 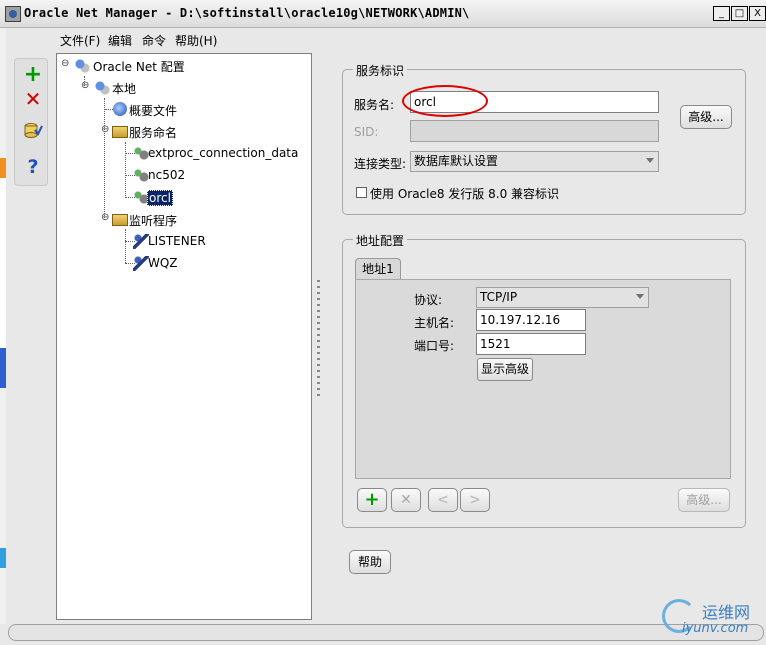 I want to click on menu-file: 文件(F), so click(x=80, y=40).